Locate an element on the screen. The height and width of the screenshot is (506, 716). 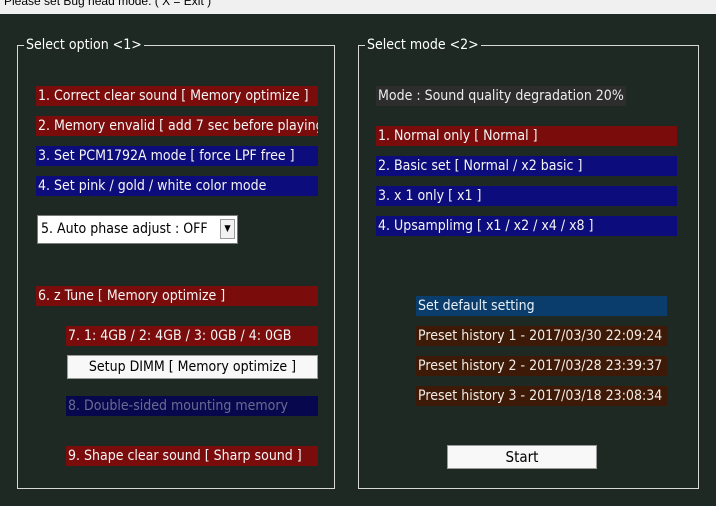
auto-phase-select-value: 5. Auto phase adjust : OFF is located at coordinates (124, 229).